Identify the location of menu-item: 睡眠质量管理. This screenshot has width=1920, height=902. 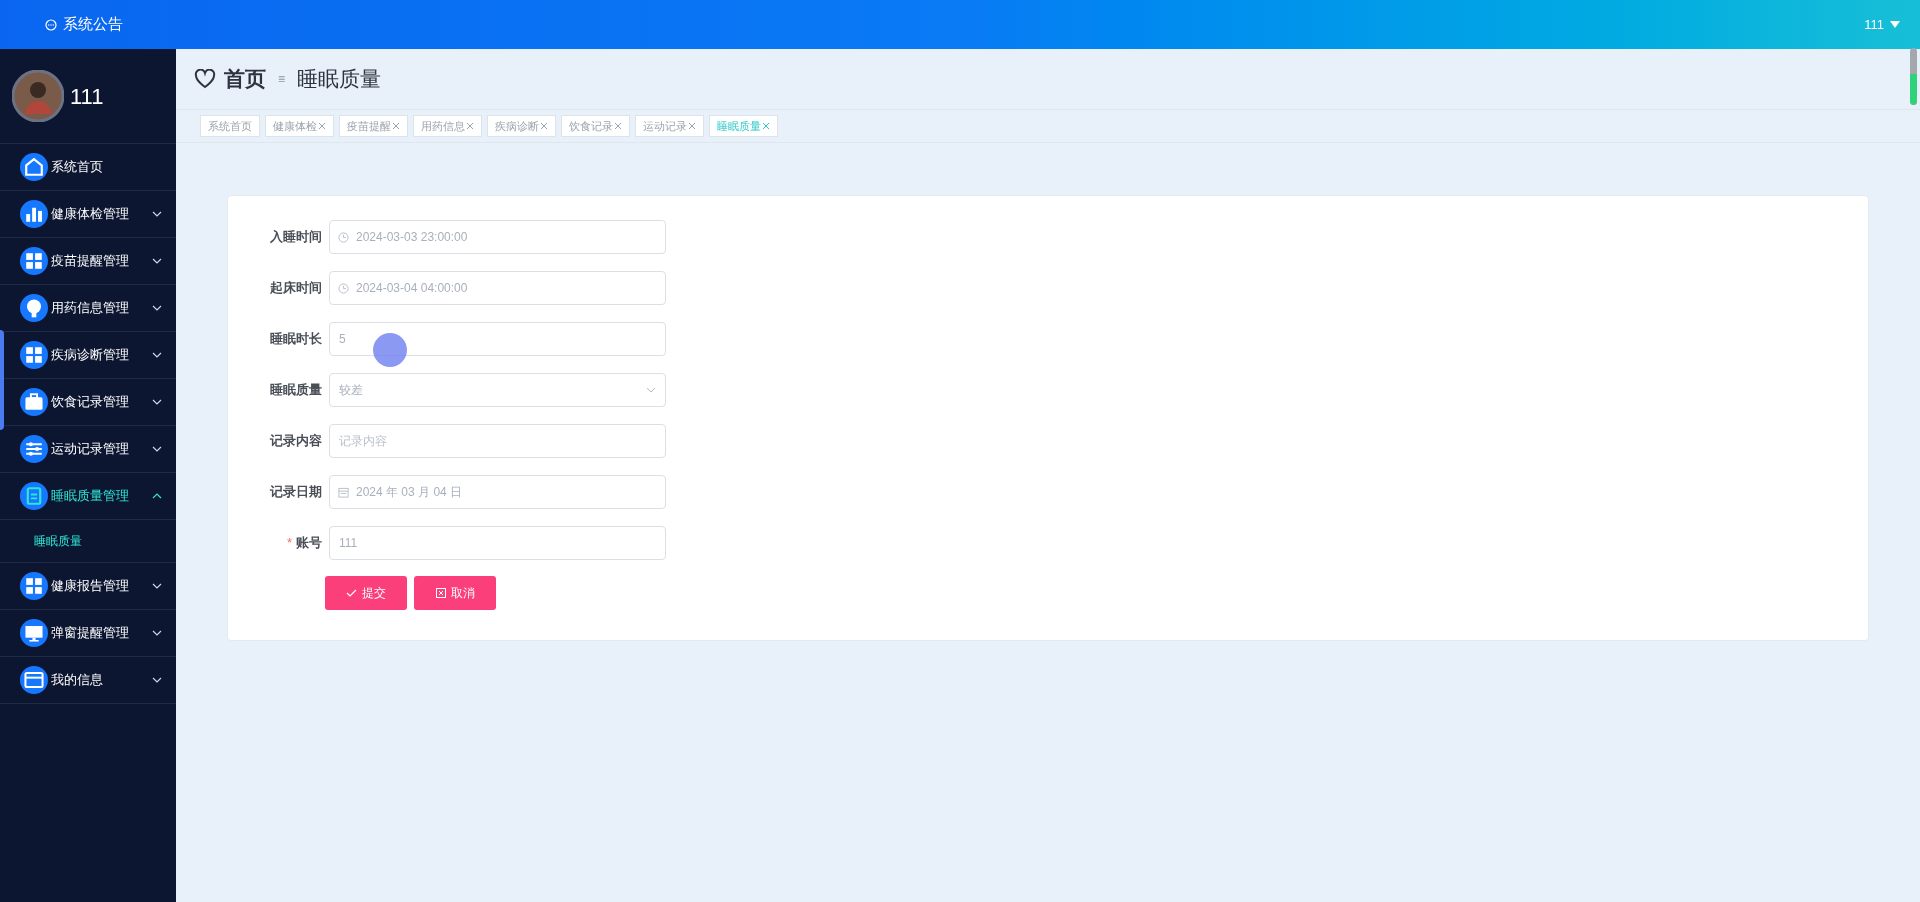
(88, 496).